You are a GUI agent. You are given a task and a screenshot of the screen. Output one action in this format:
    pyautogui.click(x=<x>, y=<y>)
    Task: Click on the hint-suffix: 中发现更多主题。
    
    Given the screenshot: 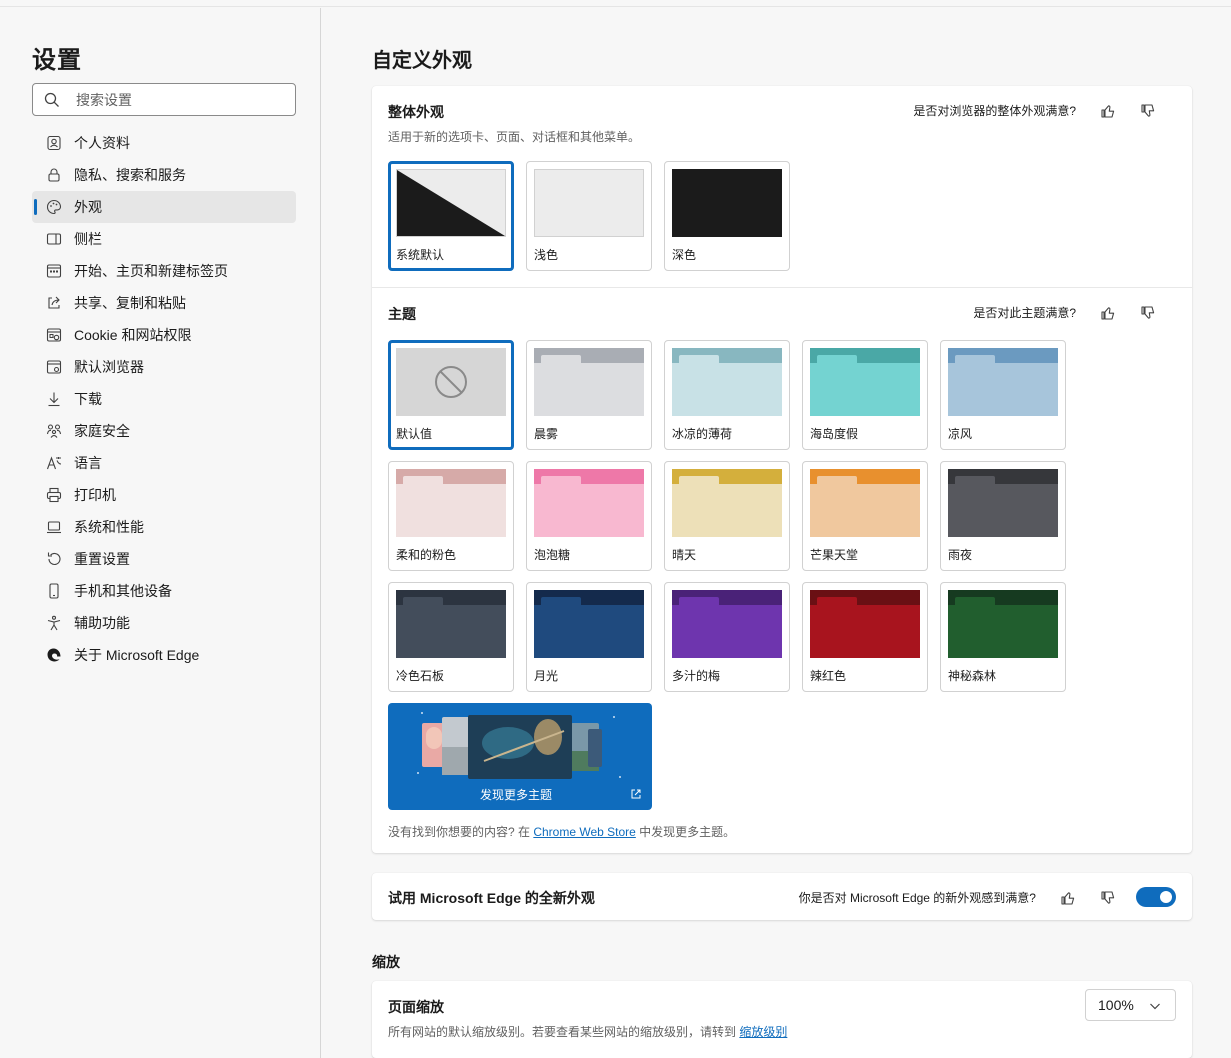 What is the action you would take?
    pyautogui.click(x=685, y=832)
    